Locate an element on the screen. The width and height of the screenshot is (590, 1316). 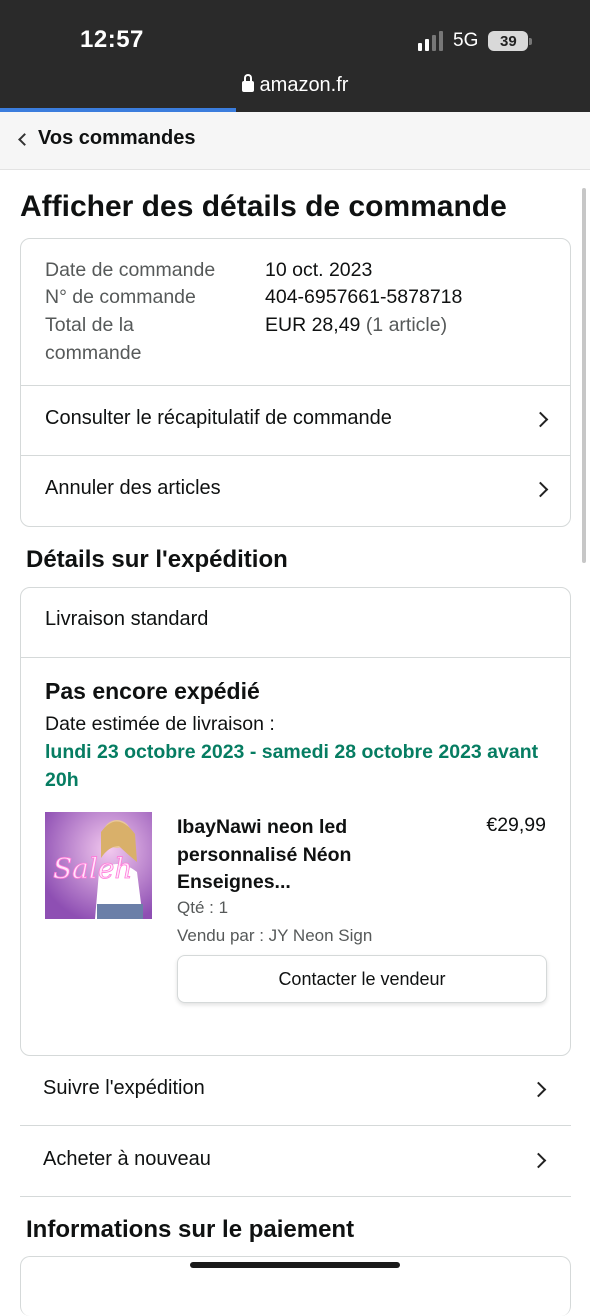
status-bar: 12:57 5G 39 amazon.fr is located at coordinates (295, 56).